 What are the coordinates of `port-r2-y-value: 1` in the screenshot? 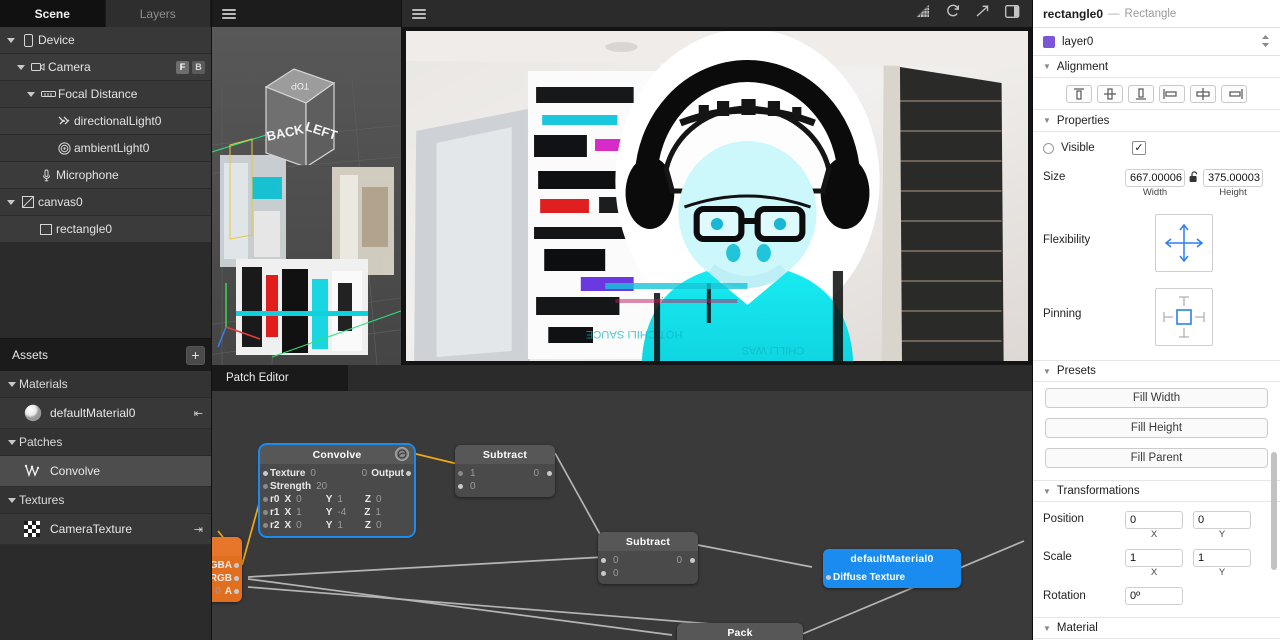 It's located at (340, 525).